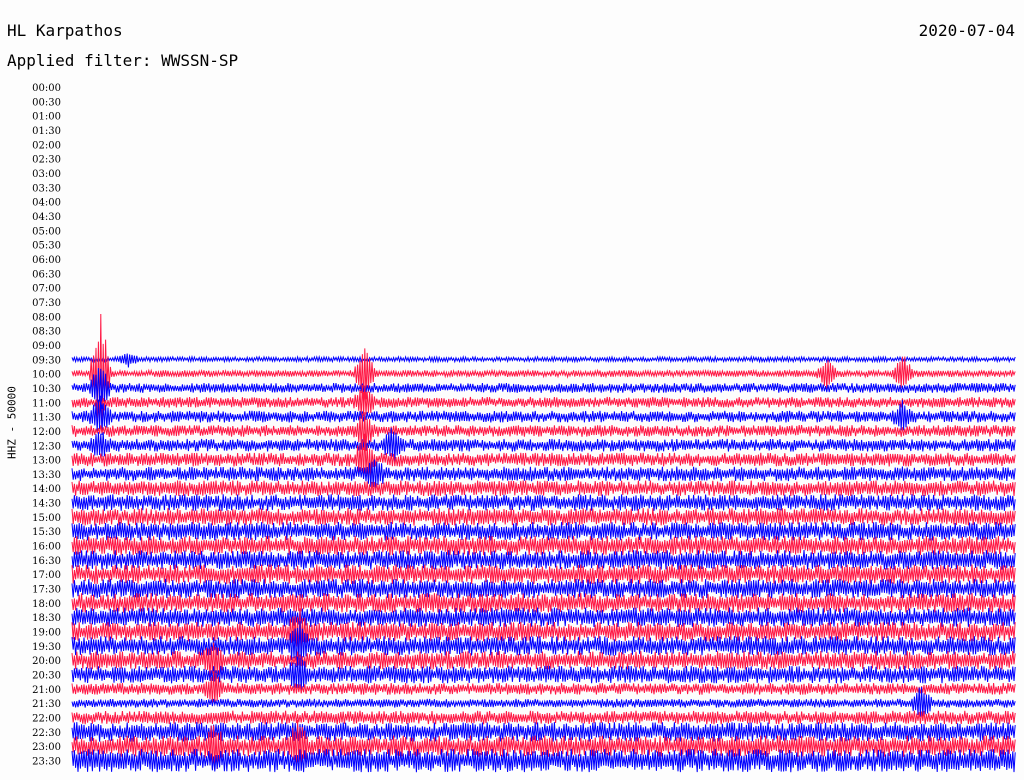  I want to click on tick-label: 13:30, so click(46, 475).